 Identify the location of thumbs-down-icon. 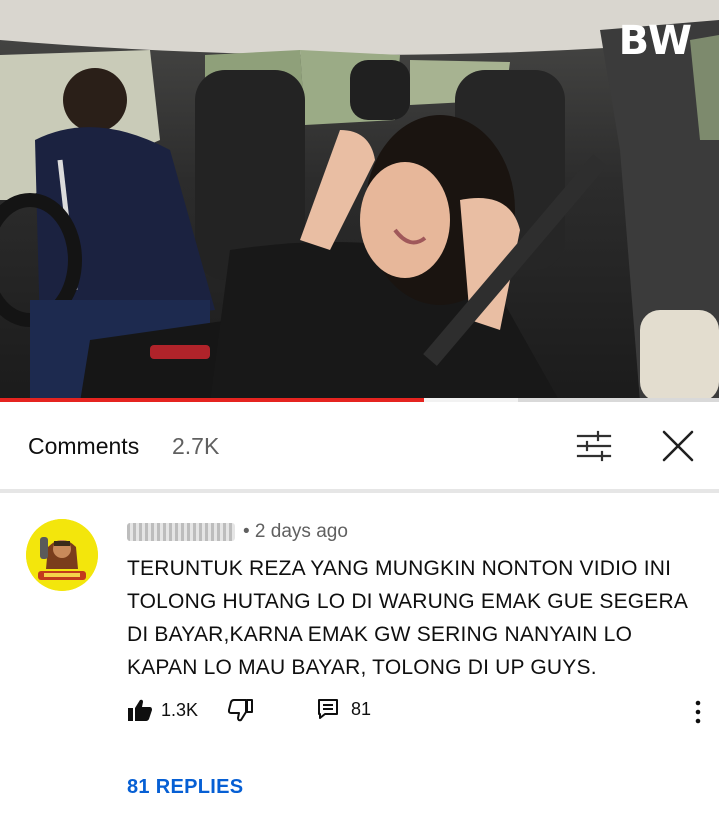
(240, 710).